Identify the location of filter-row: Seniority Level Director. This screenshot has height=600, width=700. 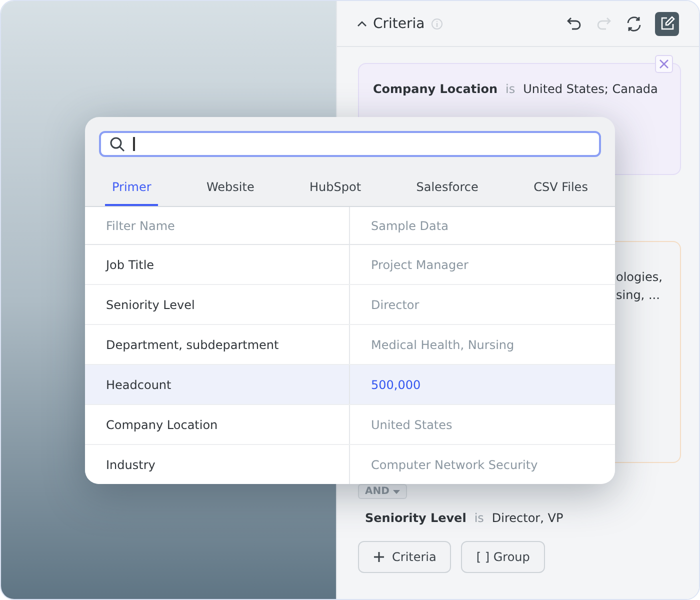
(350, 305).